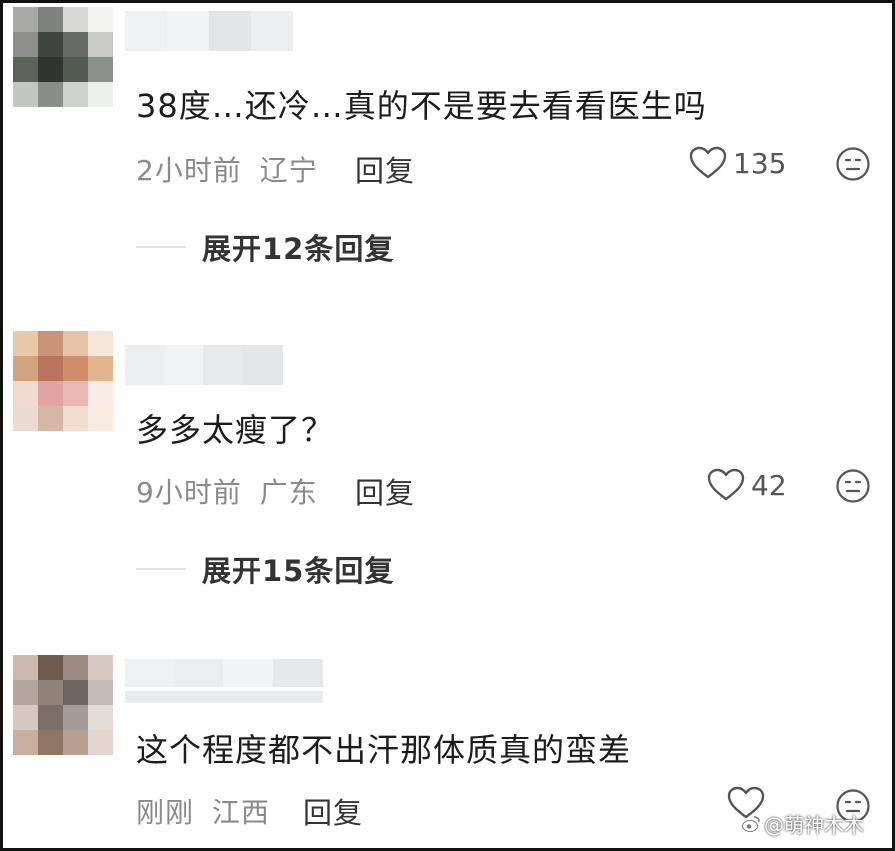  I want to click on comment-text: 多多太瘦了？, so click(235, 430).